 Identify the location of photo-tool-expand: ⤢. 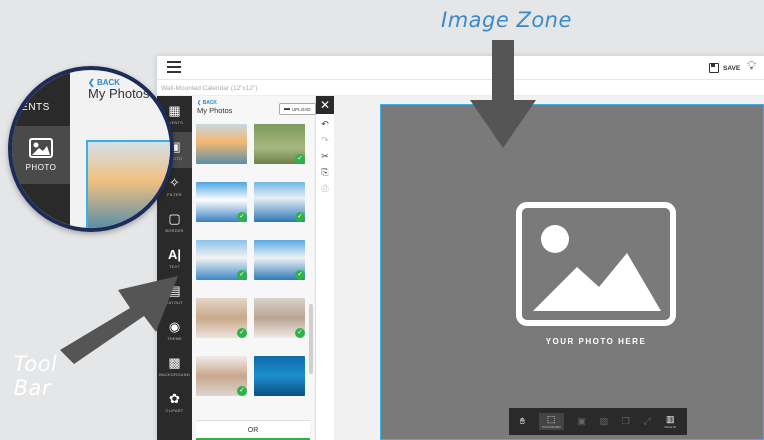
(647, 421).